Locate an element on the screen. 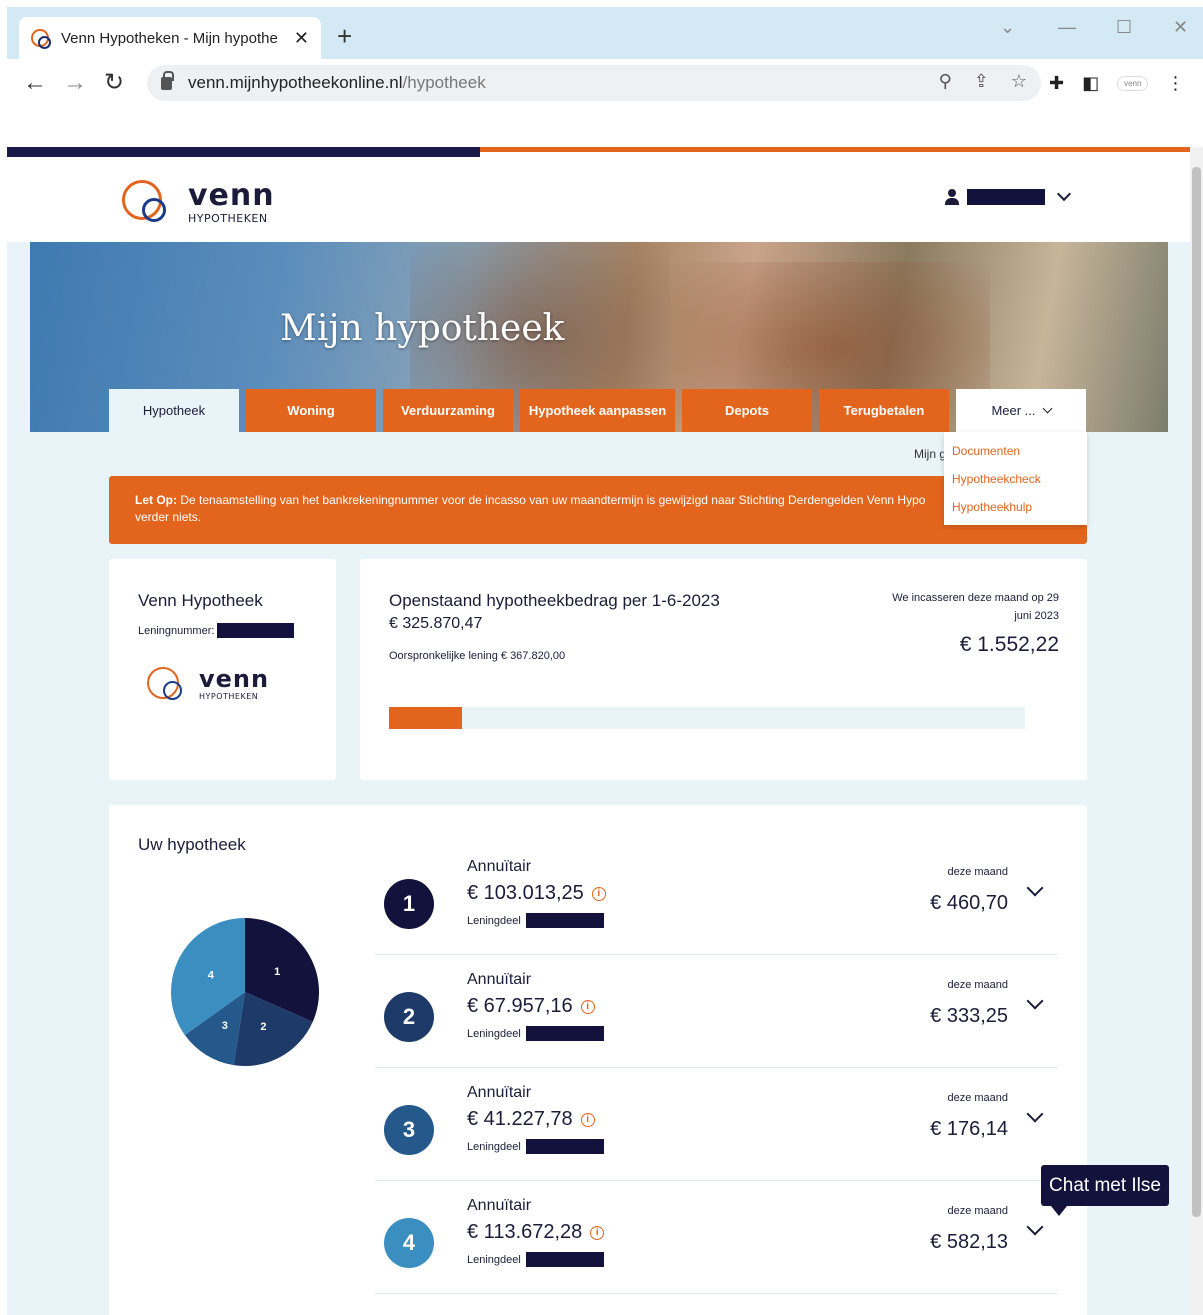  share-icon: ⇪ is located at coordinates (981, 81).